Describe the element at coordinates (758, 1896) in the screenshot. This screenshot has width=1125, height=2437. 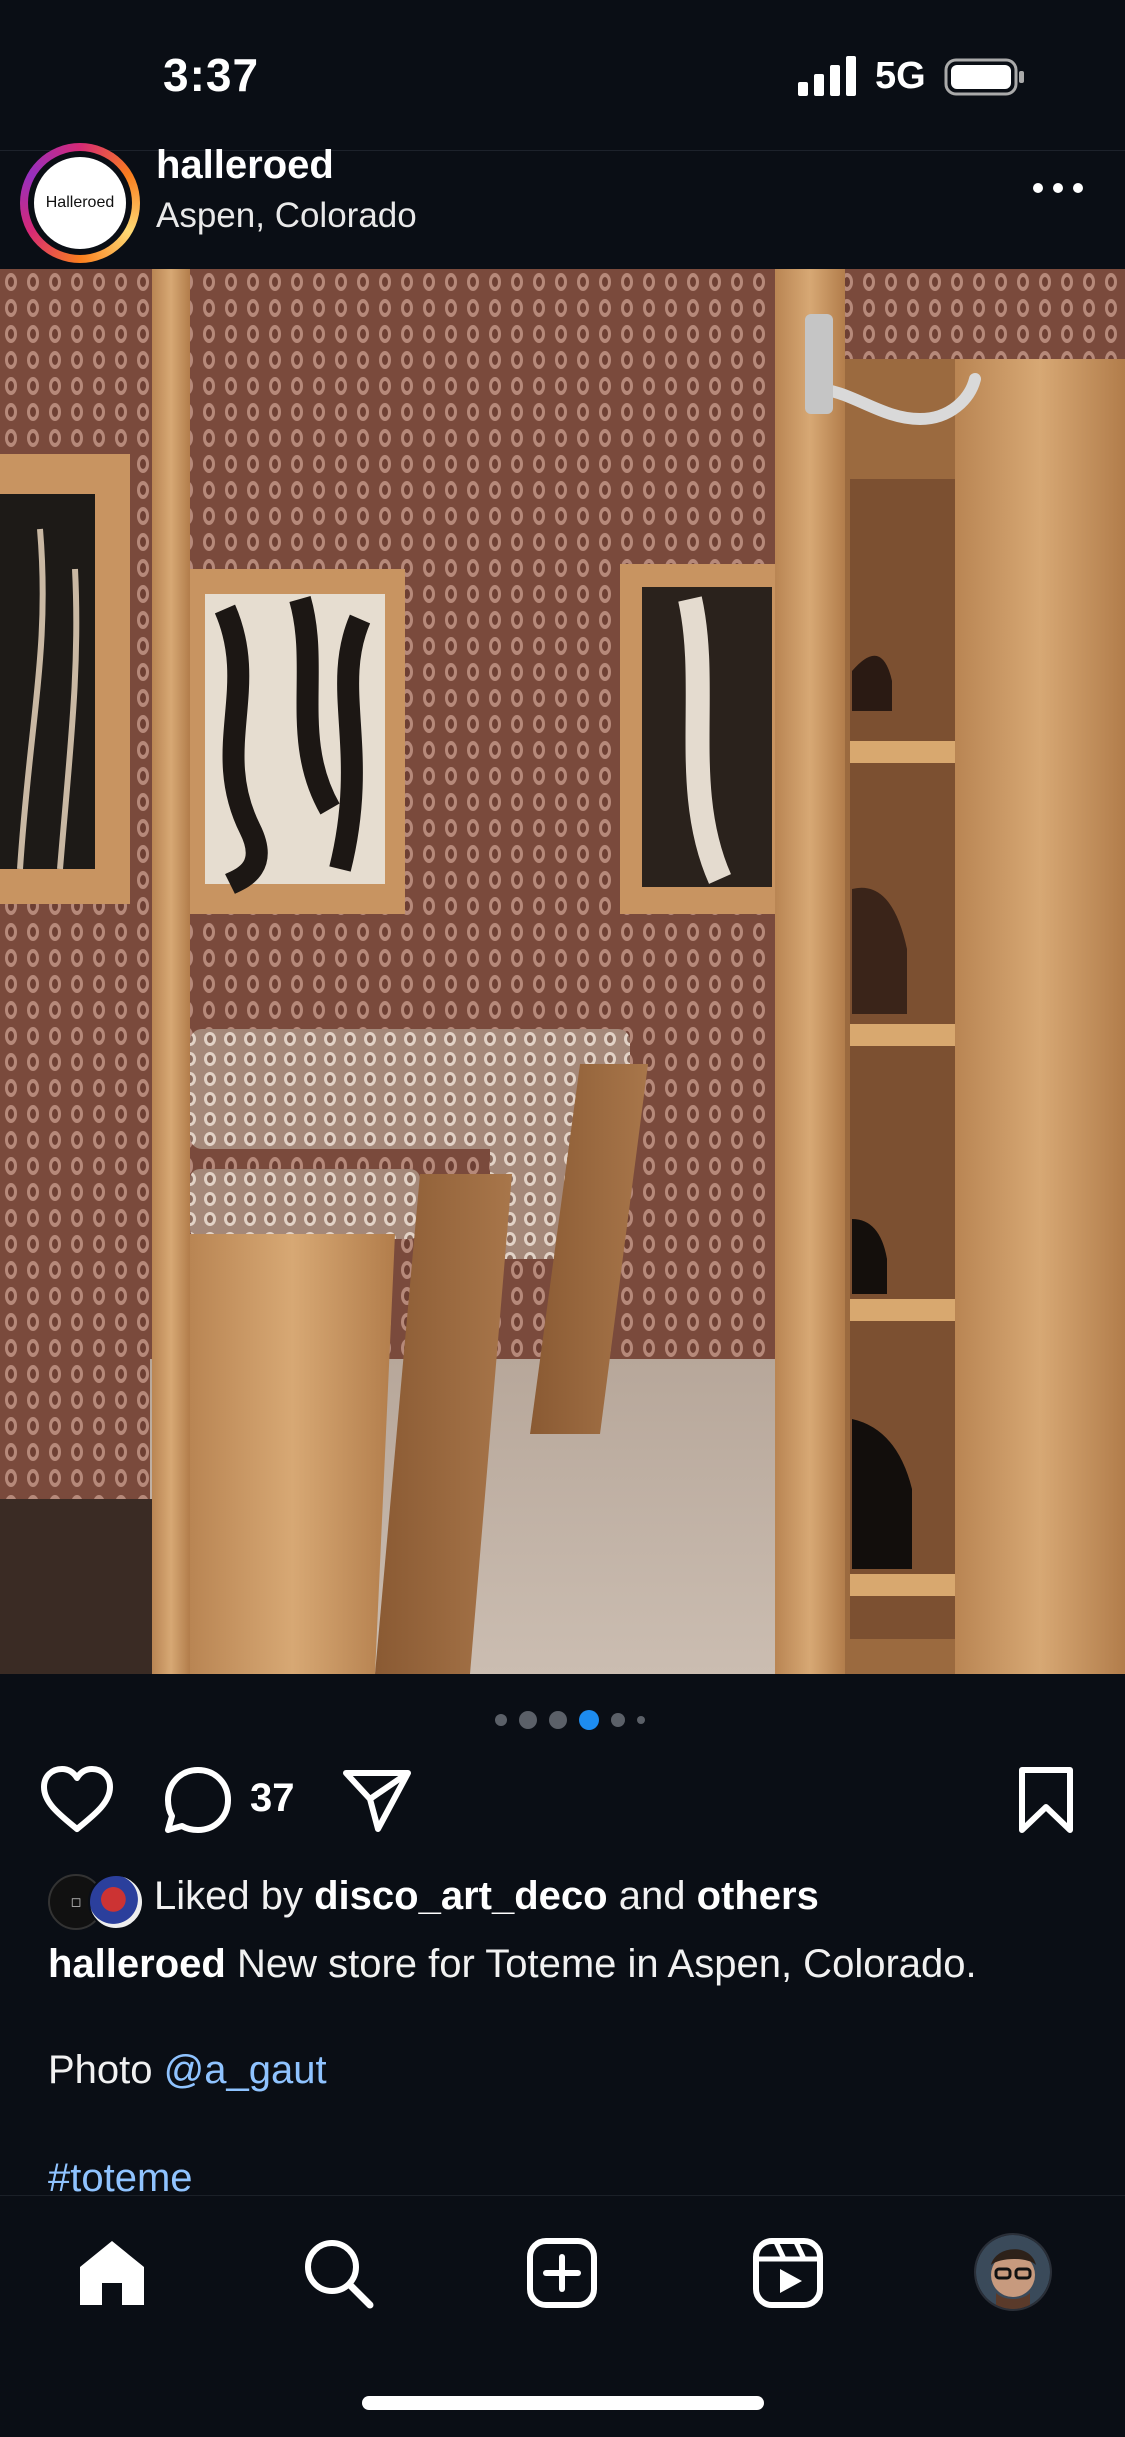
I see `likes-others: others` at that location.